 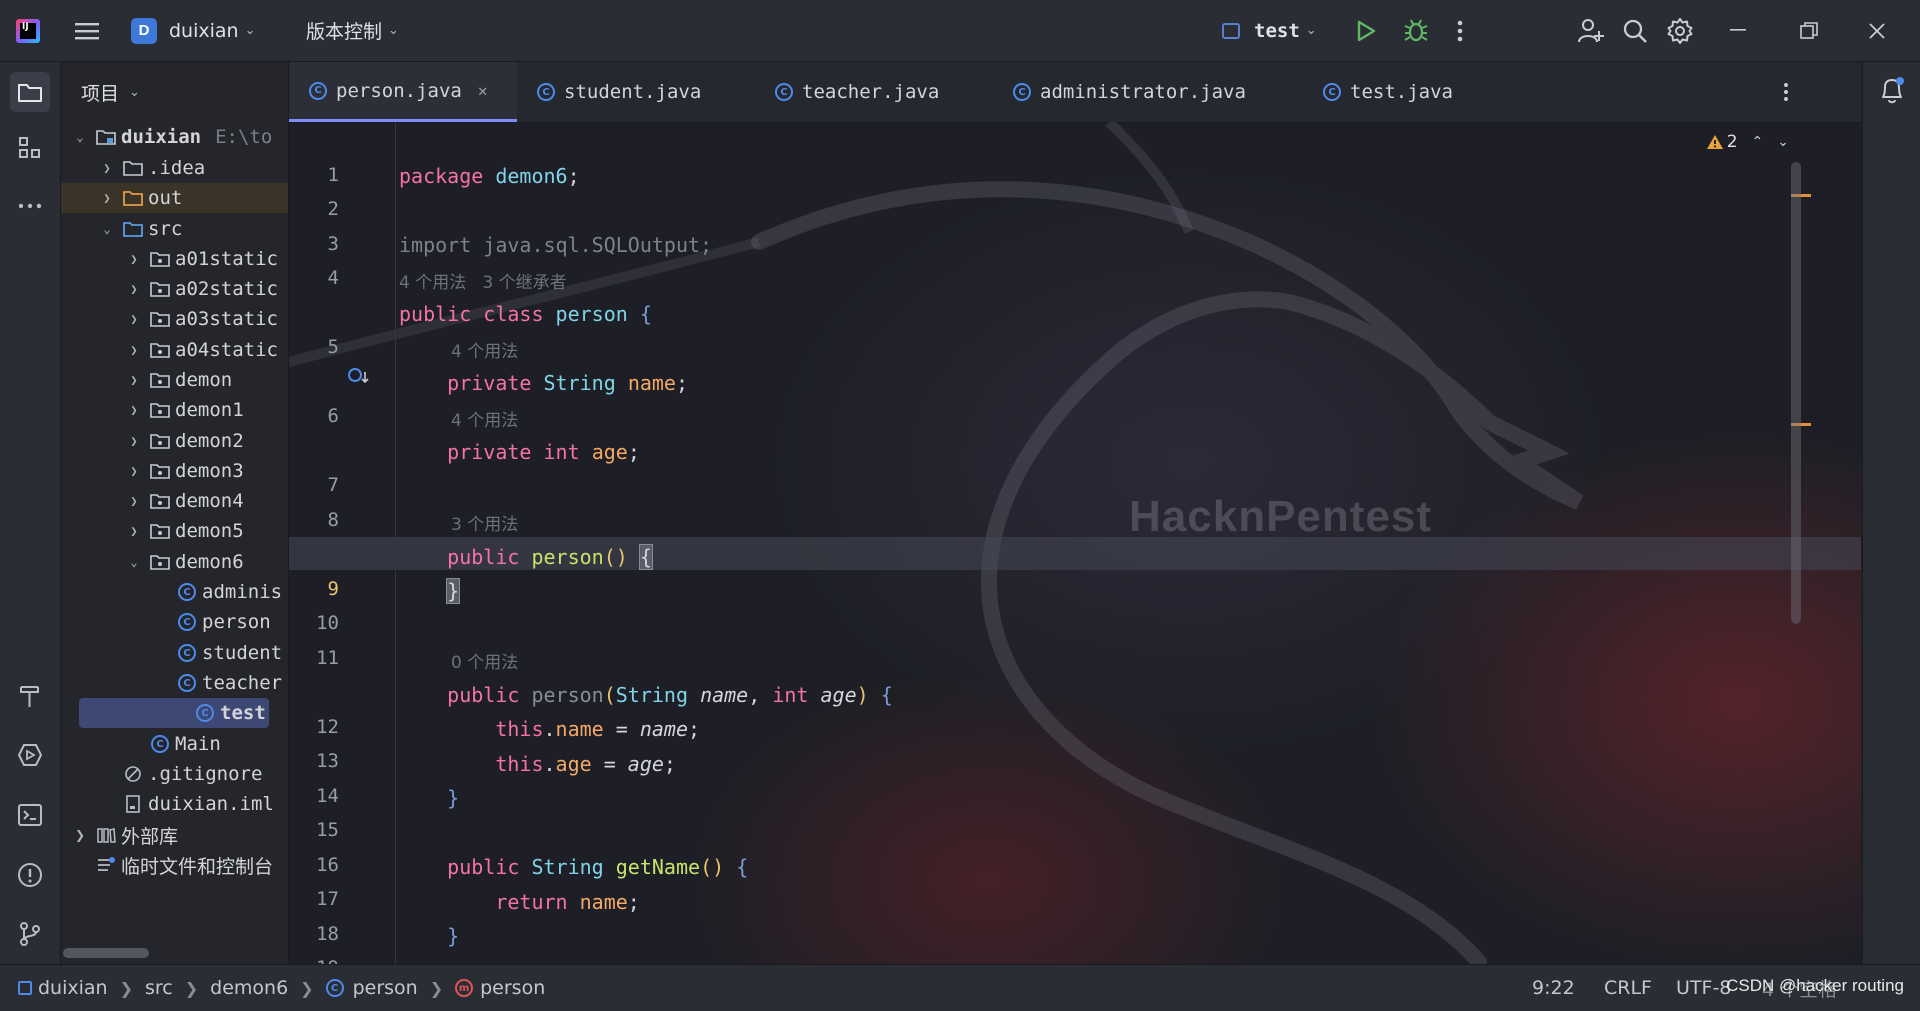 What do you see at coordinates (1467, 30) in the screenshot?
I see `more-actions-icon` at bounding box center [1467, 30].